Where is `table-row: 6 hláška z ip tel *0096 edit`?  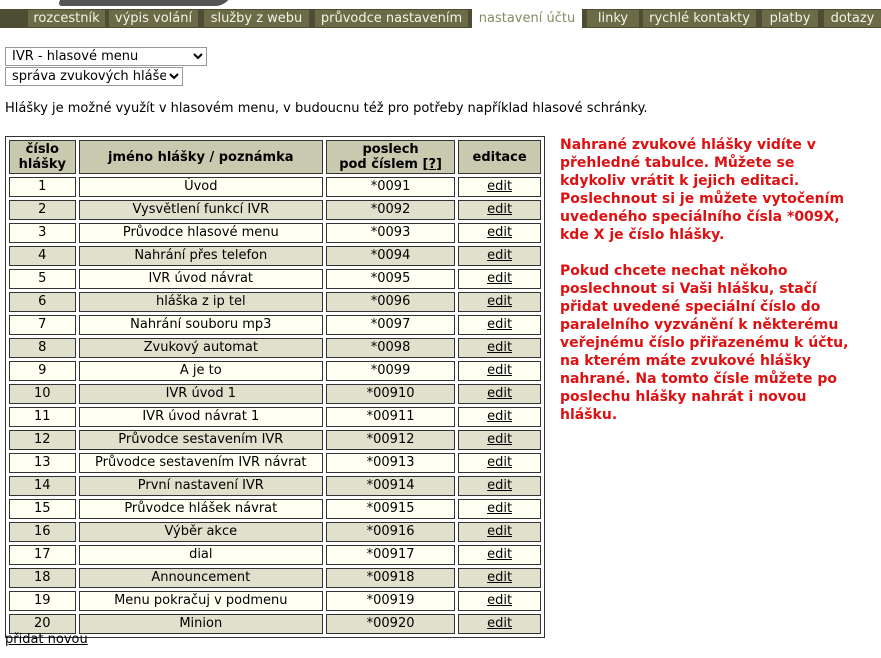 table-row: 6 hláška z ip tel *0096 edit is located at coordinates (275, 302).